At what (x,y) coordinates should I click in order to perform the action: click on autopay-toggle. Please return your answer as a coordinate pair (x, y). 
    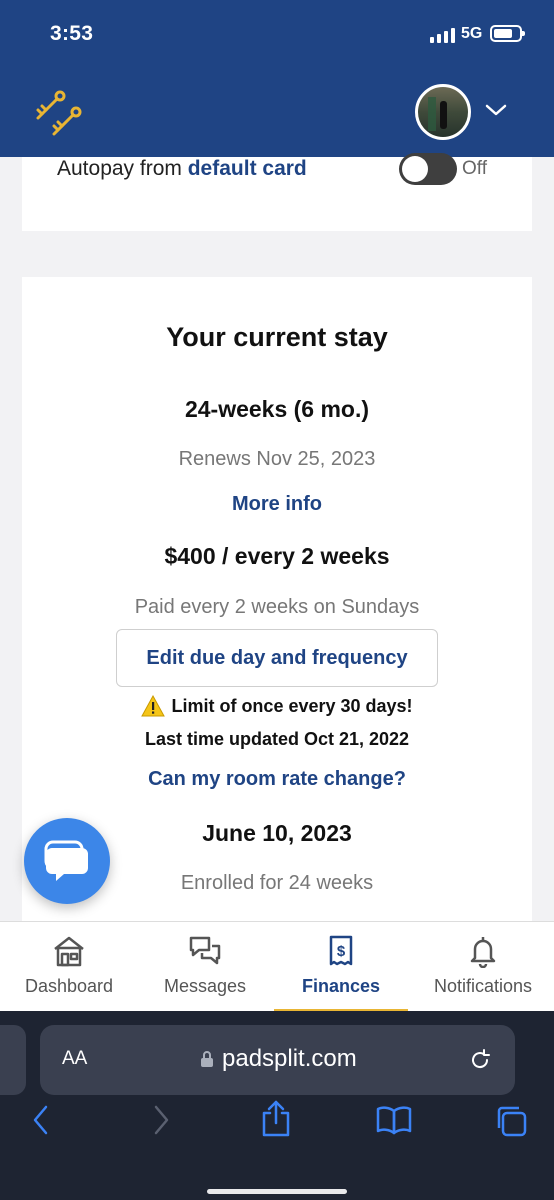
    Looking at the image, I should click on (428, 169).